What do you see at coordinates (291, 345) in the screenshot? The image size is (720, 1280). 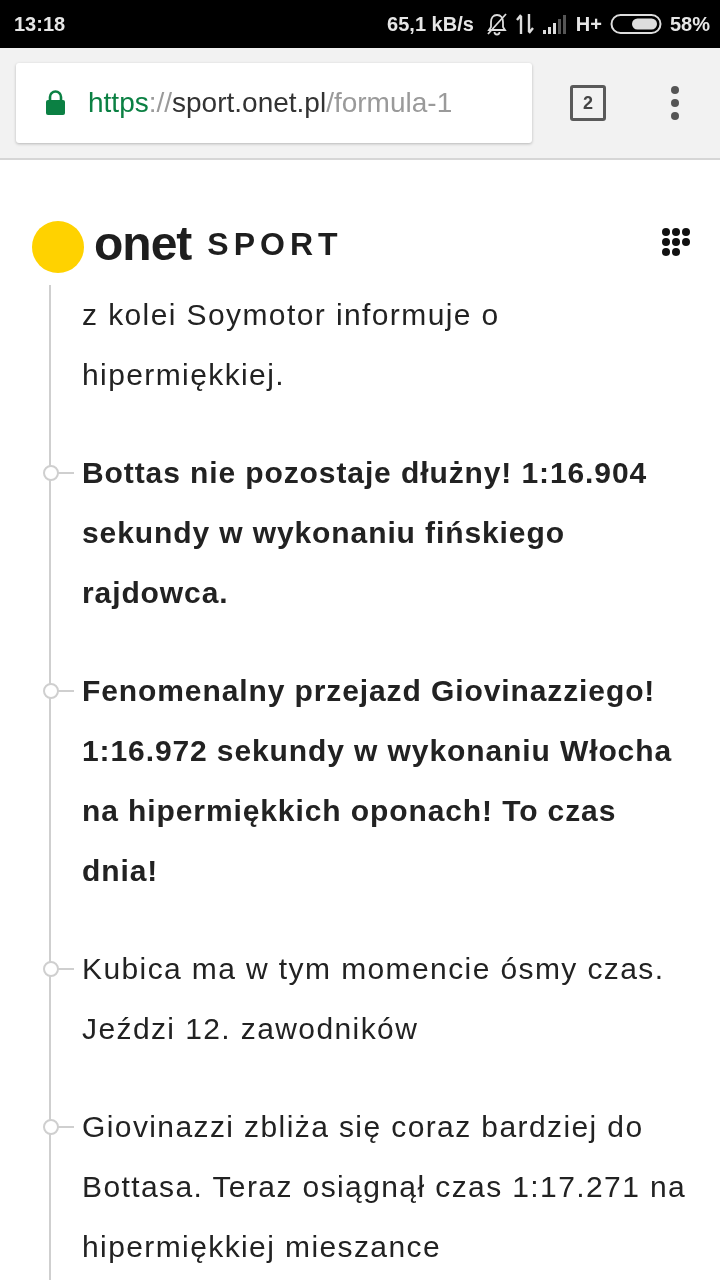 I see `update-entry: z kolei Soymotor informuje o hipermiękkiej.` at bounding box center [291, 345].